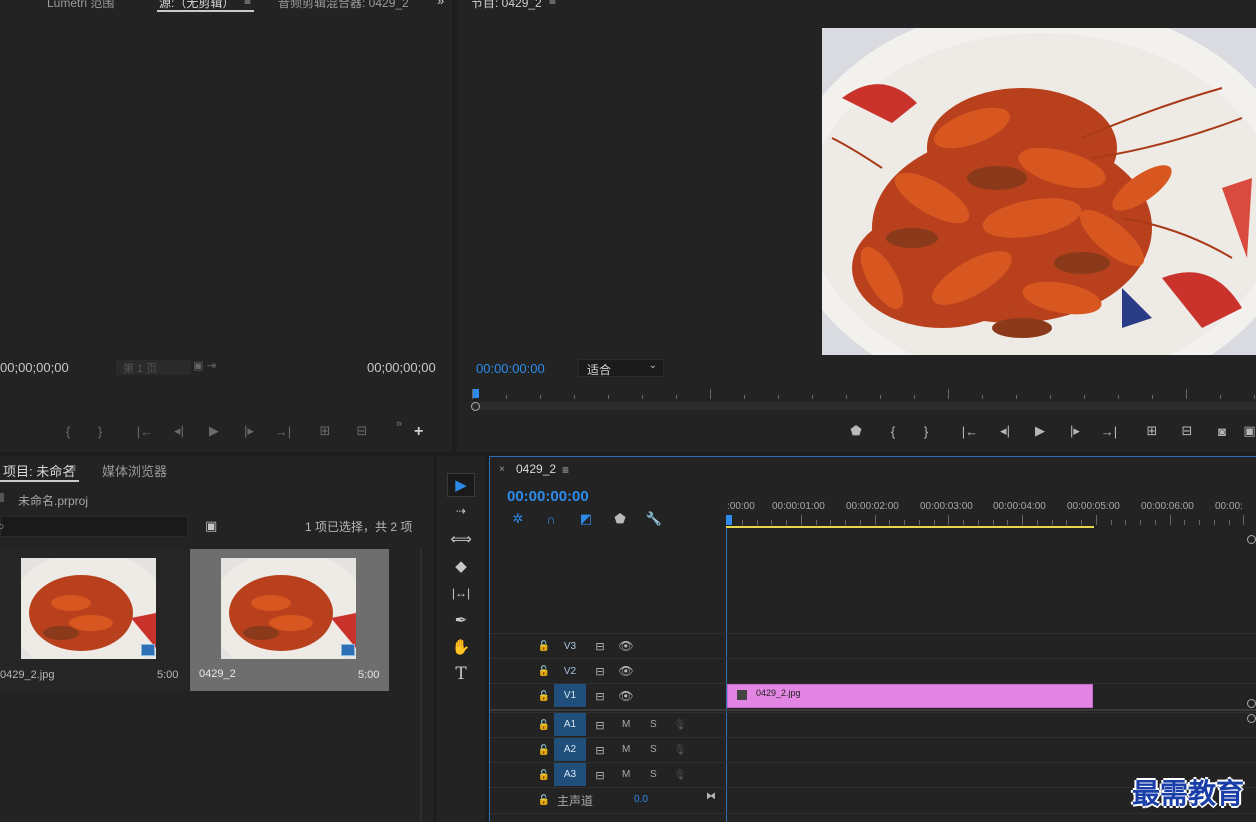  Describe the element at coordinates (94, 526) in the screenshot. I see `project-search-input: ○` at that location.